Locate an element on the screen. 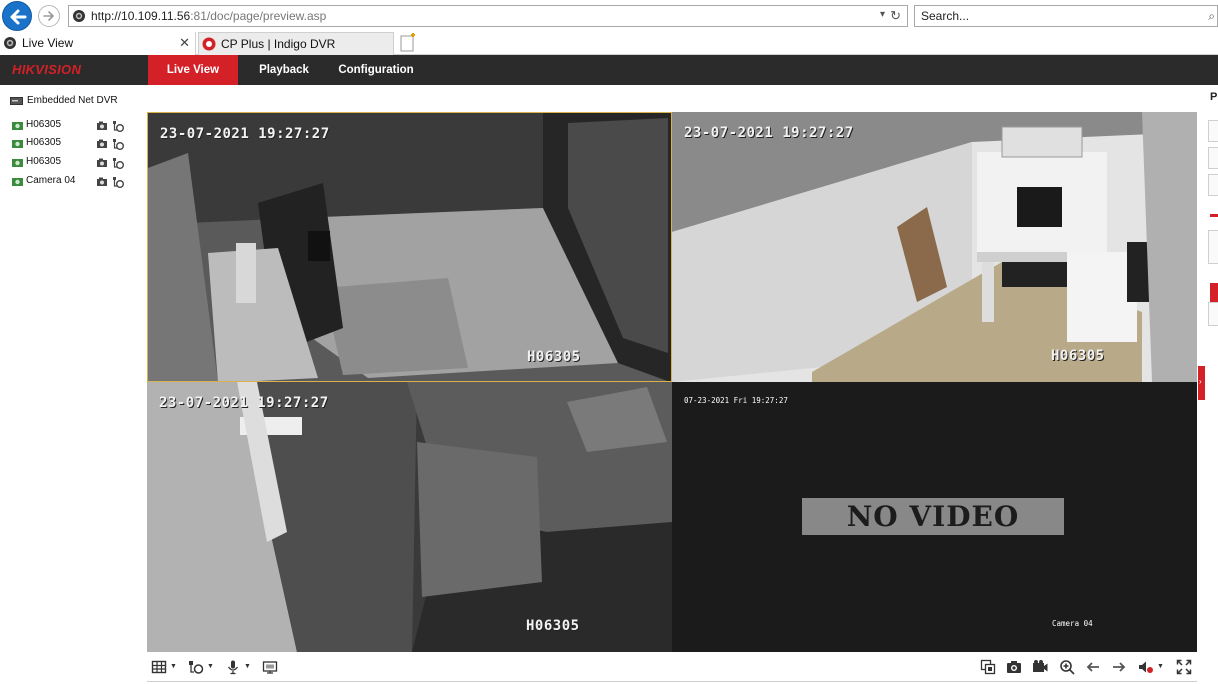 This screenshot has width=1218, height=684. nav-playback: Playback is located at coordinates (284, 70).